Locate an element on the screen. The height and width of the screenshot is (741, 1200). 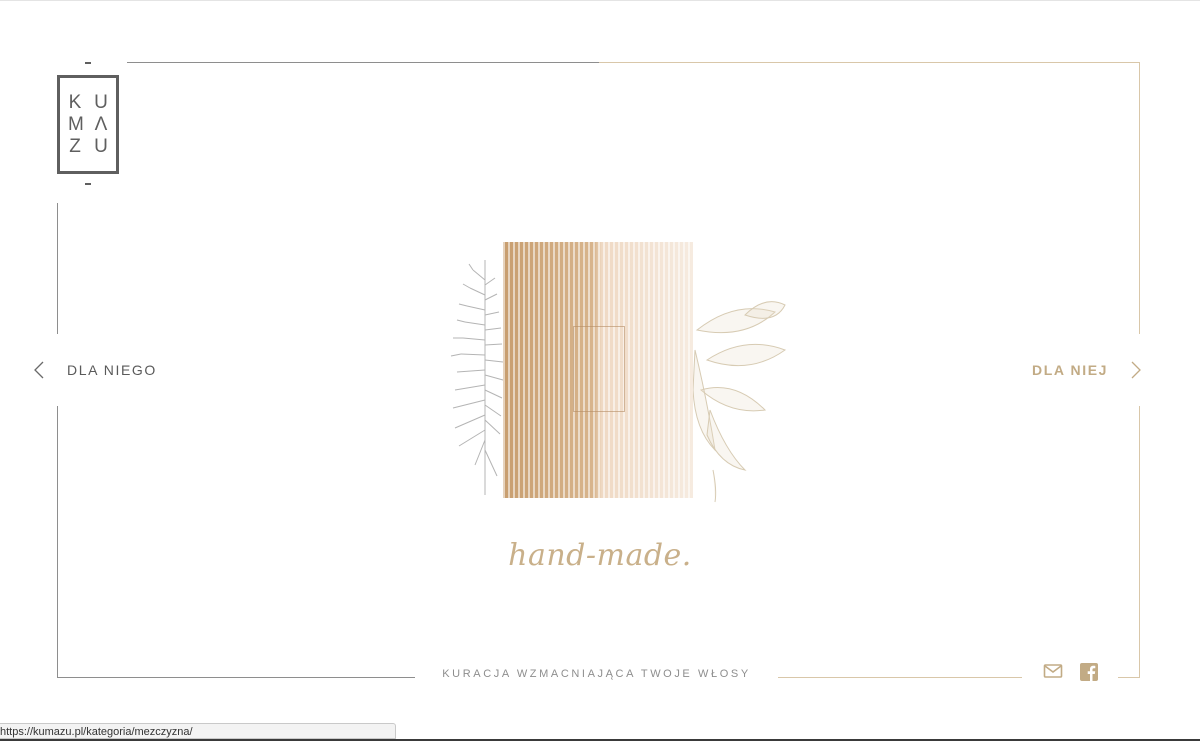
frame-line-top-left is located at coordinates (363, 62).